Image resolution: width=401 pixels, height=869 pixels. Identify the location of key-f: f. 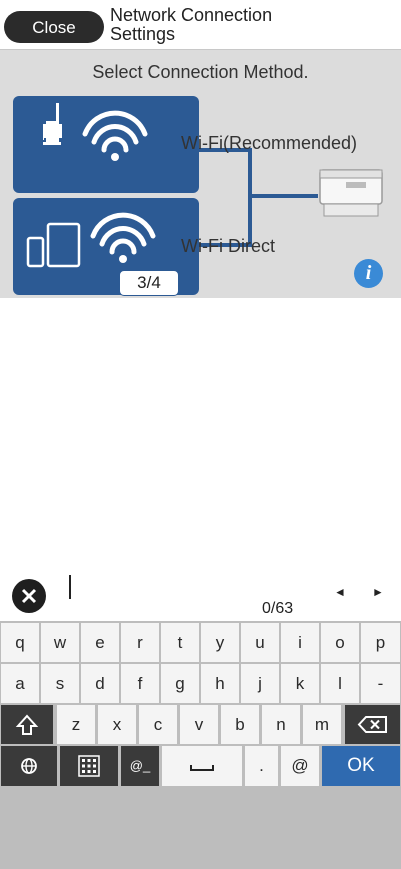
(140, 683).